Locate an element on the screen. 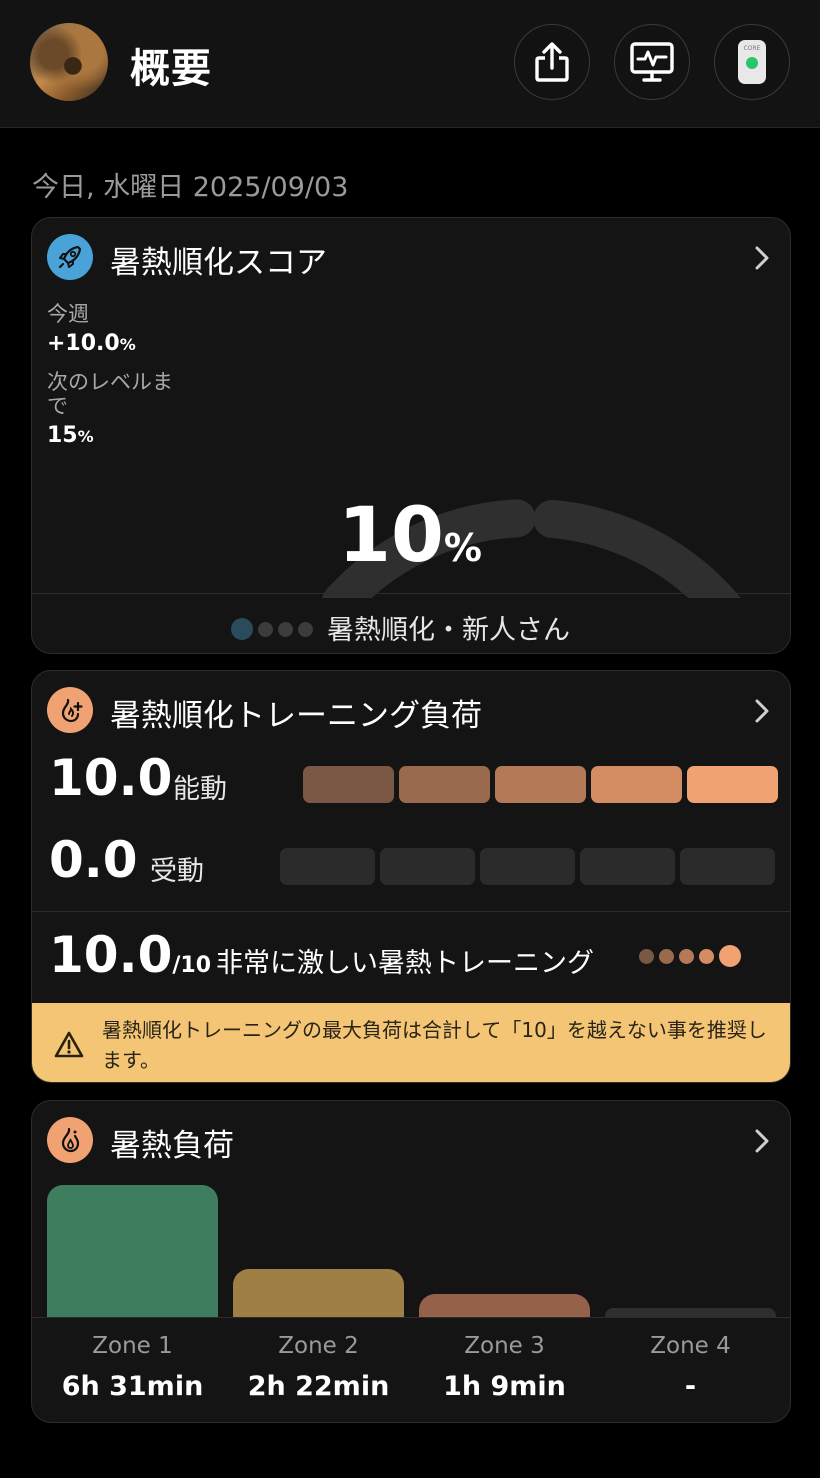 This screenshot has width=820, height=1478. total-load-label: 非常に激しい暑熱トレーニング is located at coordinates (405, 963).